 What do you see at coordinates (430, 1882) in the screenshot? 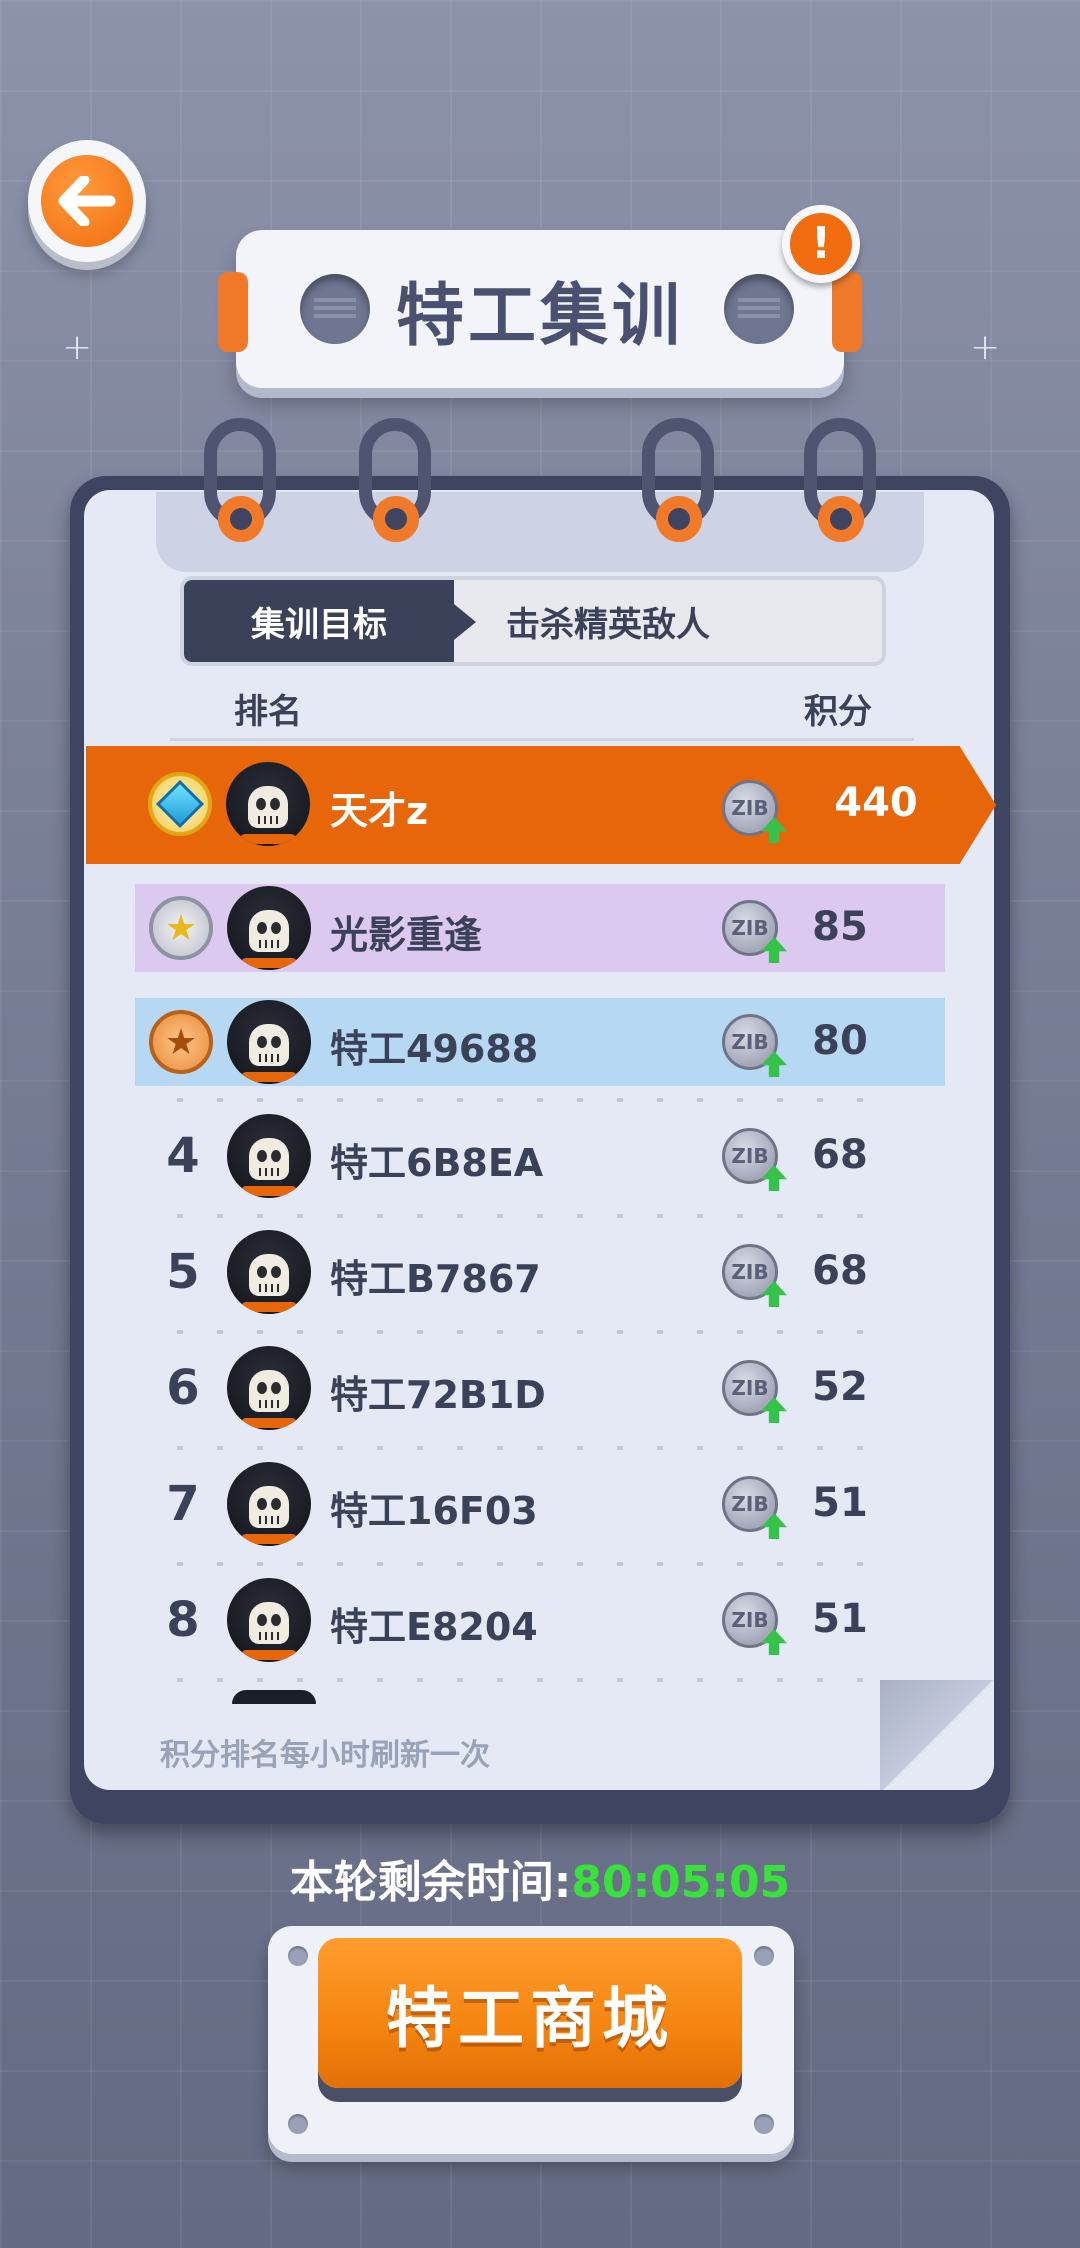
I see `timer-label: 本轮剩余时间:` at bounding box center [430, 1882].